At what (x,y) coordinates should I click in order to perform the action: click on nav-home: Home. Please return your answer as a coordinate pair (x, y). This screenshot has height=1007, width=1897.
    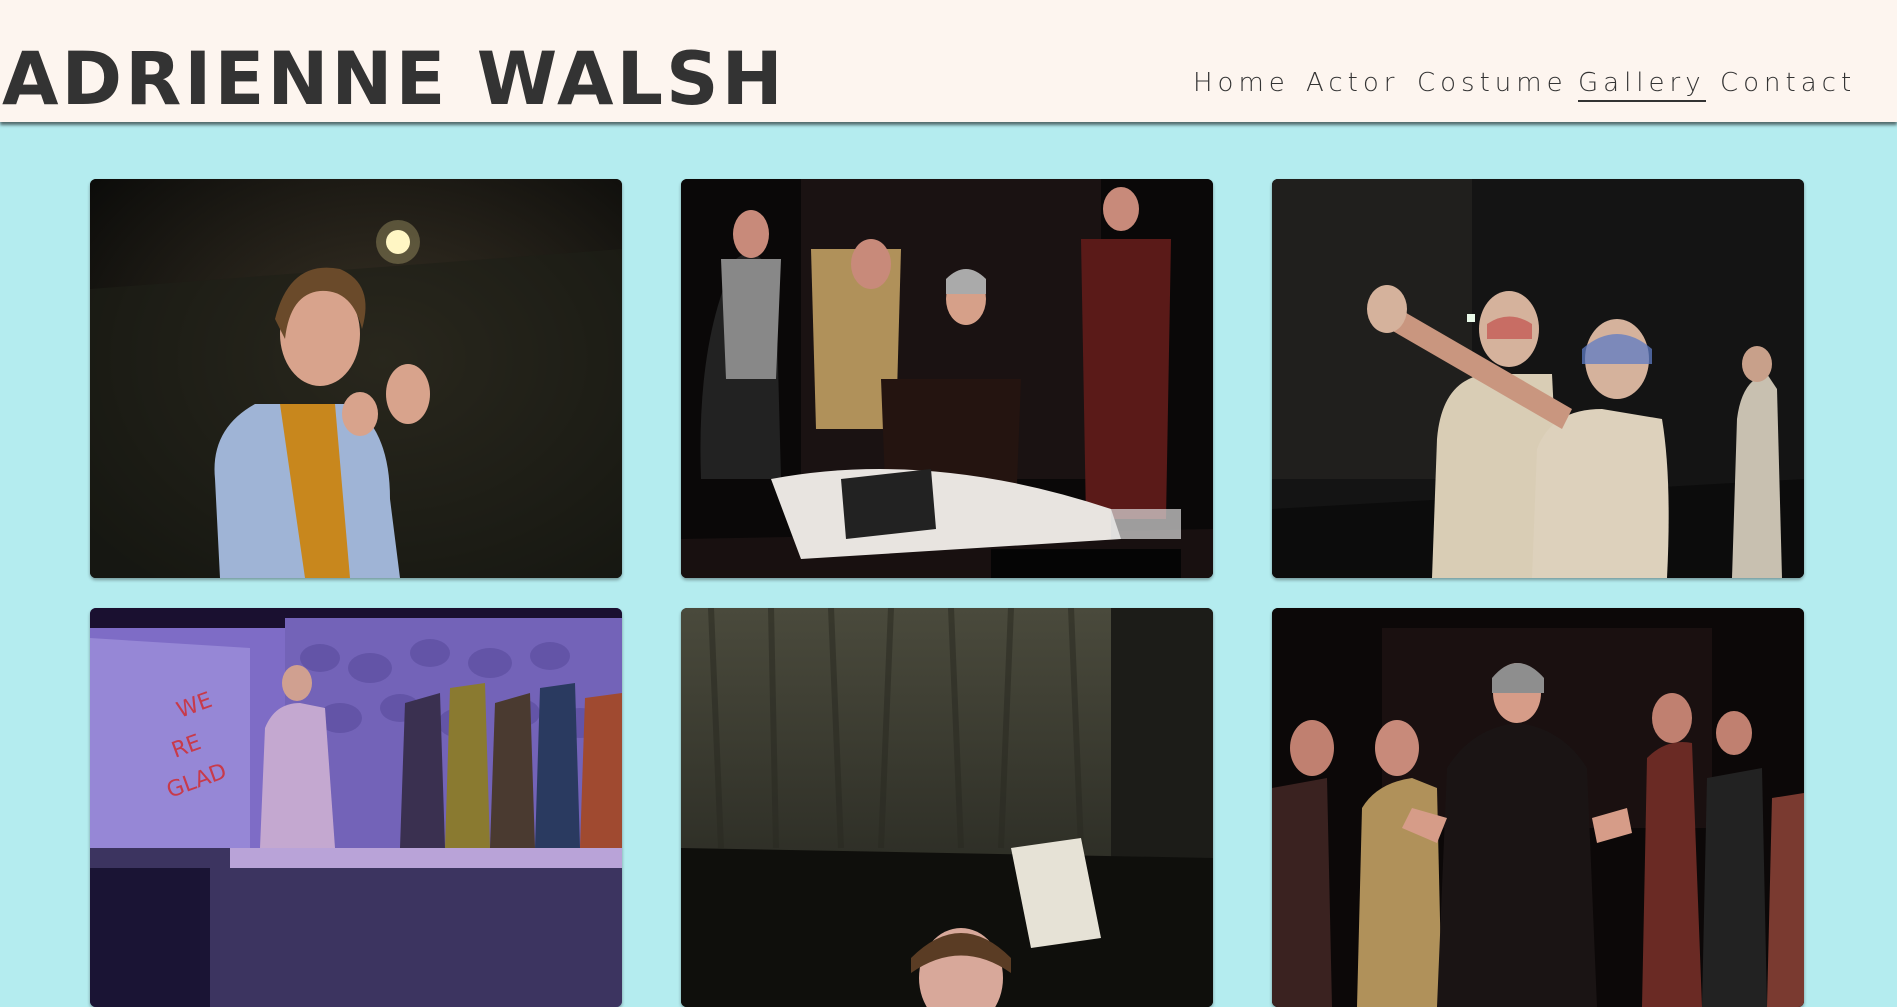
    Looking at the image, I should click on (1241, 83).